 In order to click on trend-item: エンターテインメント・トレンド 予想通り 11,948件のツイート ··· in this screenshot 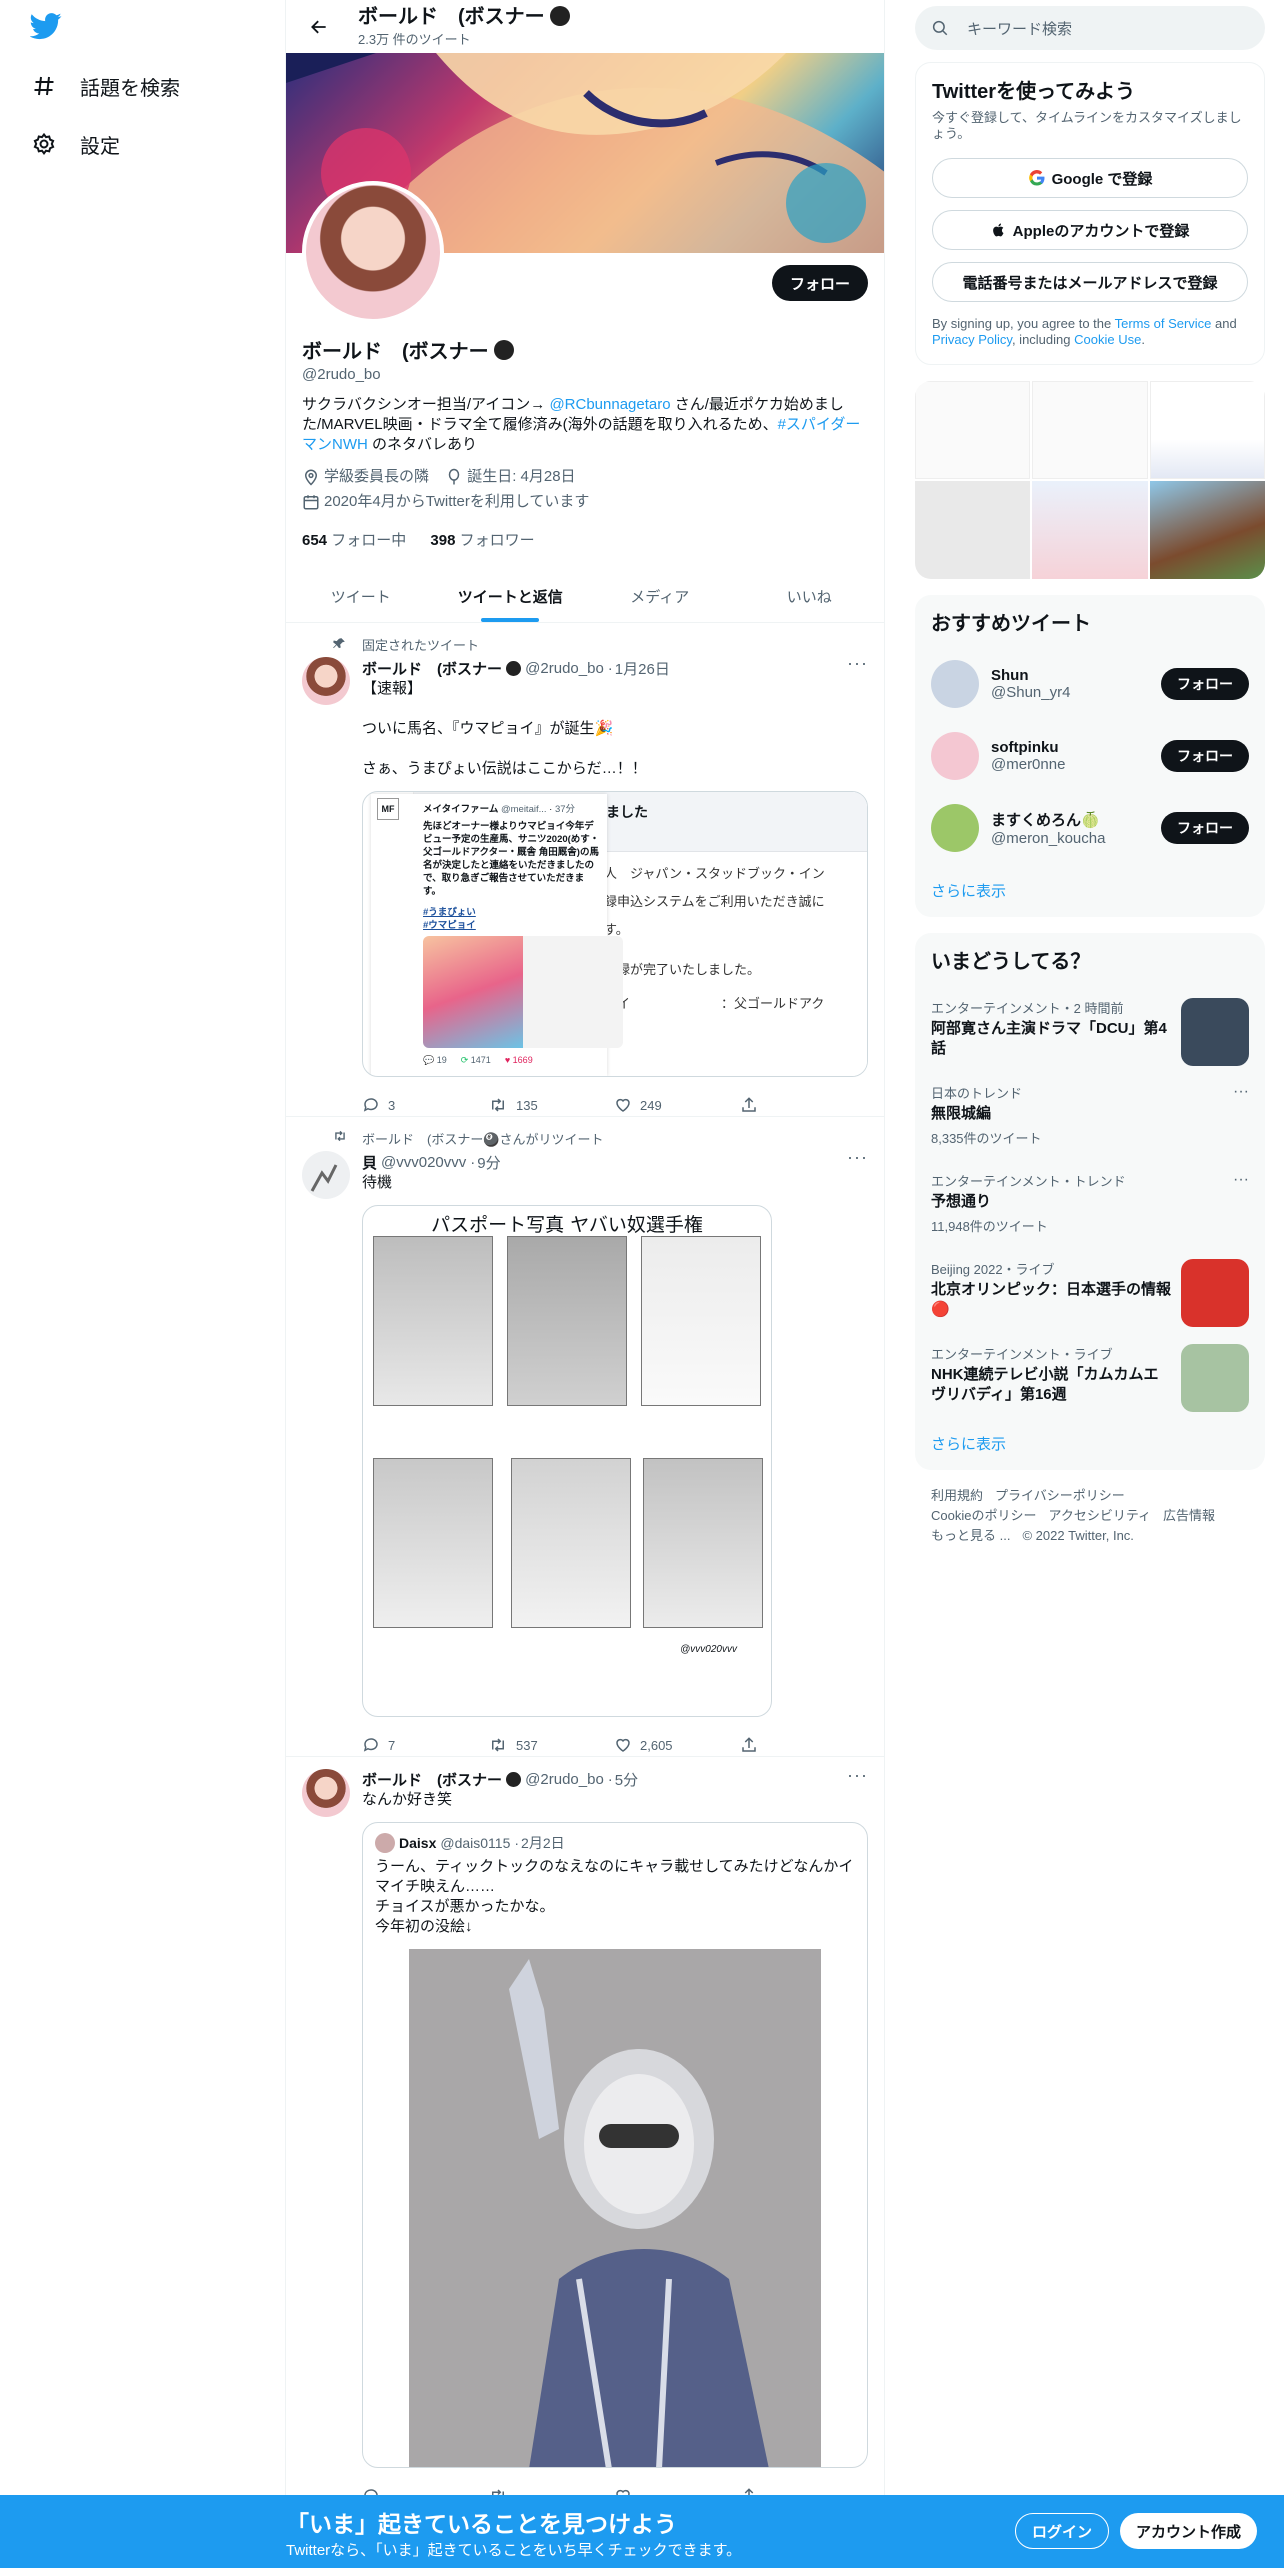, I will do `click(1090, 1203)`.